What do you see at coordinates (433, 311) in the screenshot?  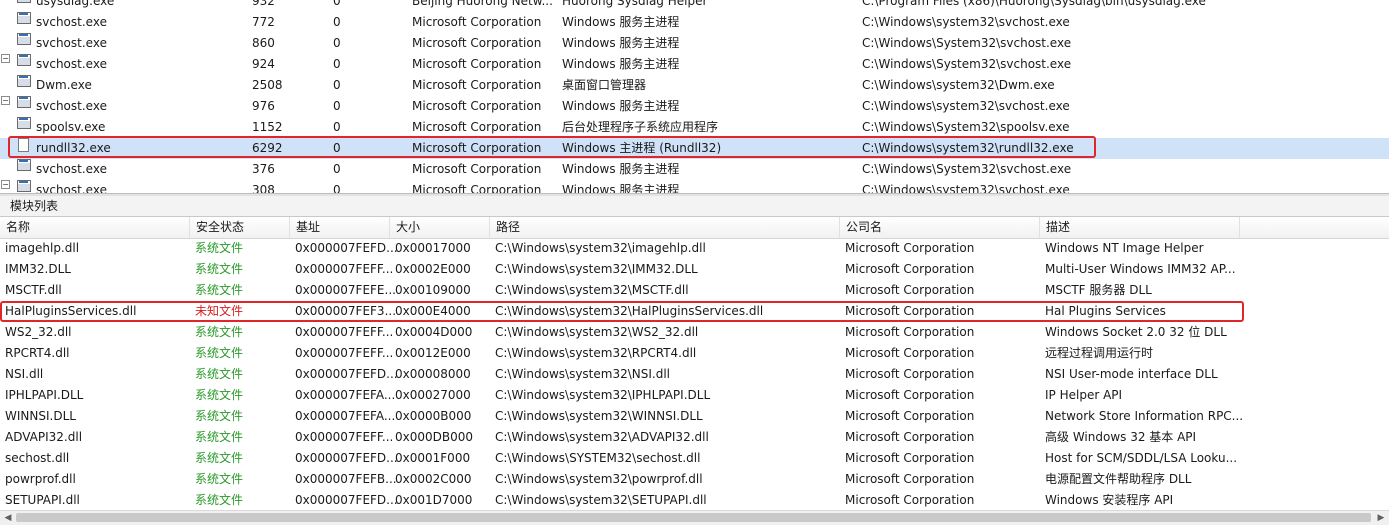 I see `module-size: 0x000E4000` at bounding box center [433, 311].